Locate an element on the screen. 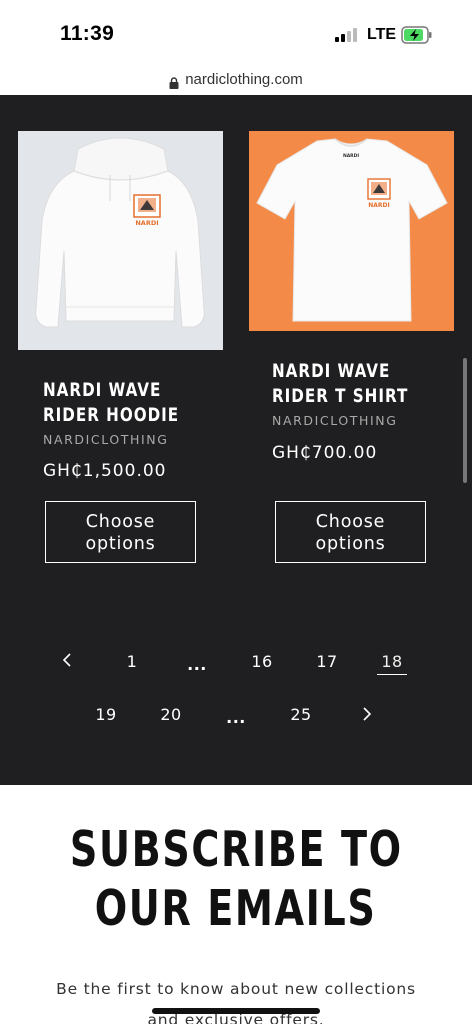 This screenshot has height=1024, width=472. heading-line: OUR EMAILS is located at coordinates (236, 908).